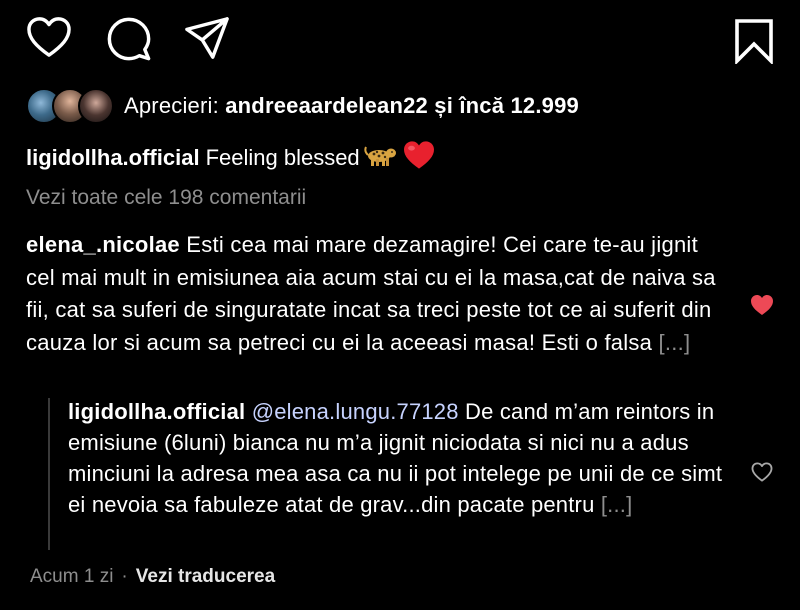 This screenshot has width=800, height=610. What do you see at coordinates (326, 105) in the screenshot?
I see `likes-user: andreeaardelean22` at bounding box center [326, 105].